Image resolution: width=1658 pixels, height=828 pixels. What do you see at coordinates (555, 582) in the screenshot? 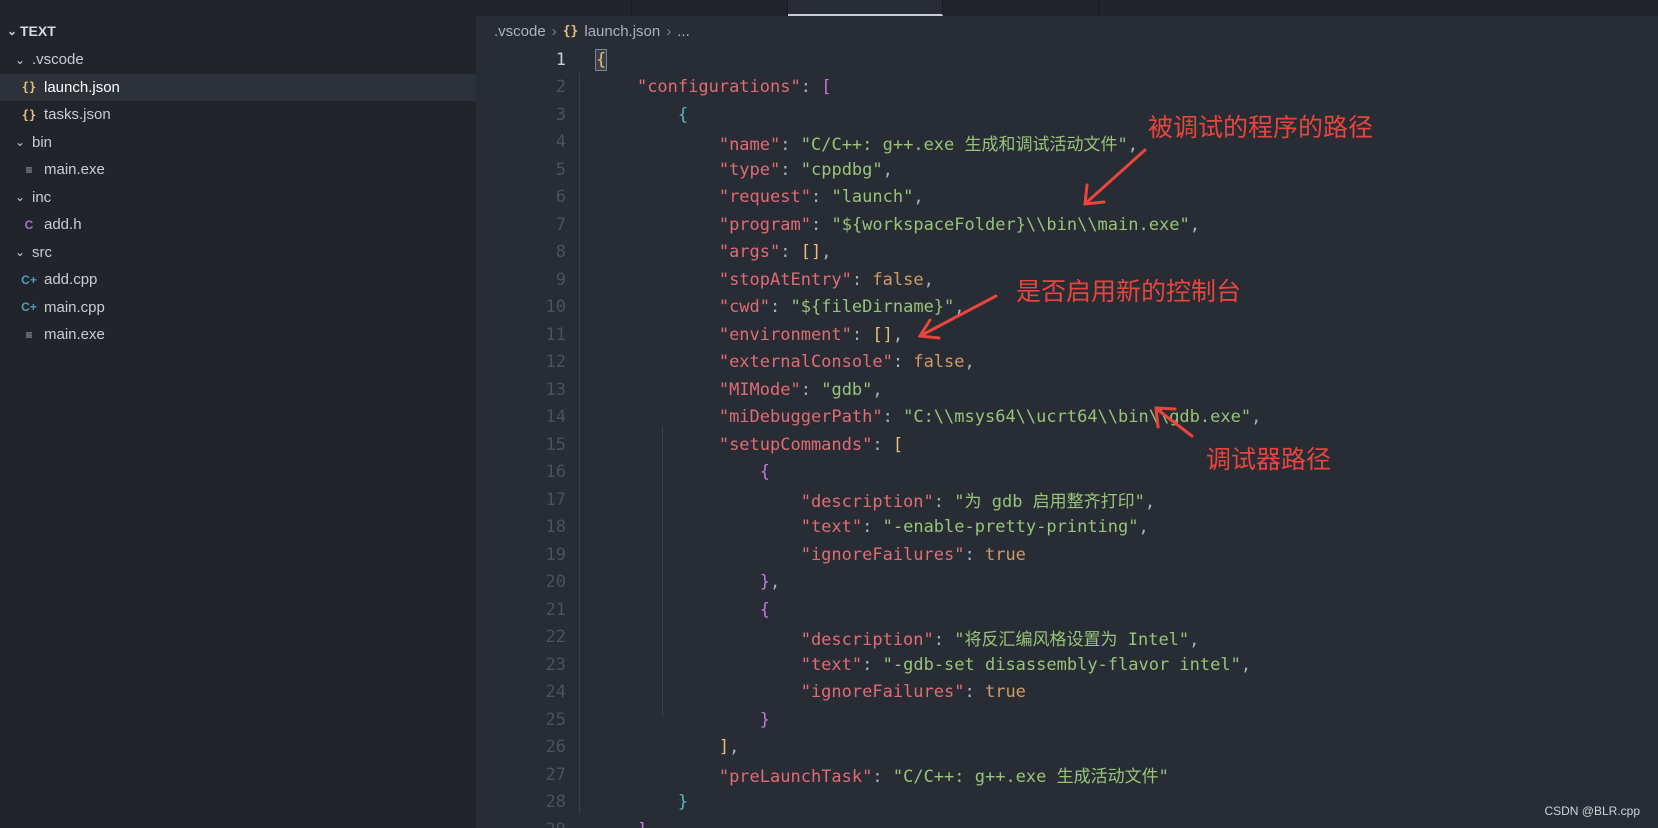
I see `line-number: 20` at bounding box center [555, 582].